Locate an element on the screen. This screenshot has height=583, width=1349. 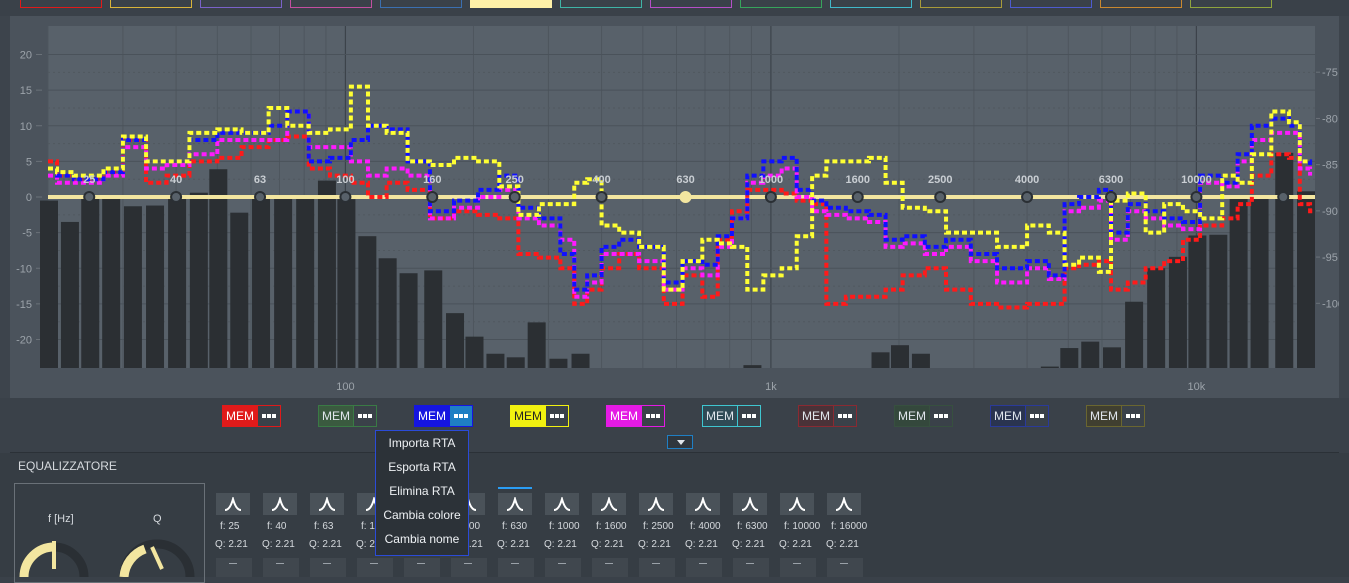
y2-tick-label: -75 is located at coordinates (1330, 73).